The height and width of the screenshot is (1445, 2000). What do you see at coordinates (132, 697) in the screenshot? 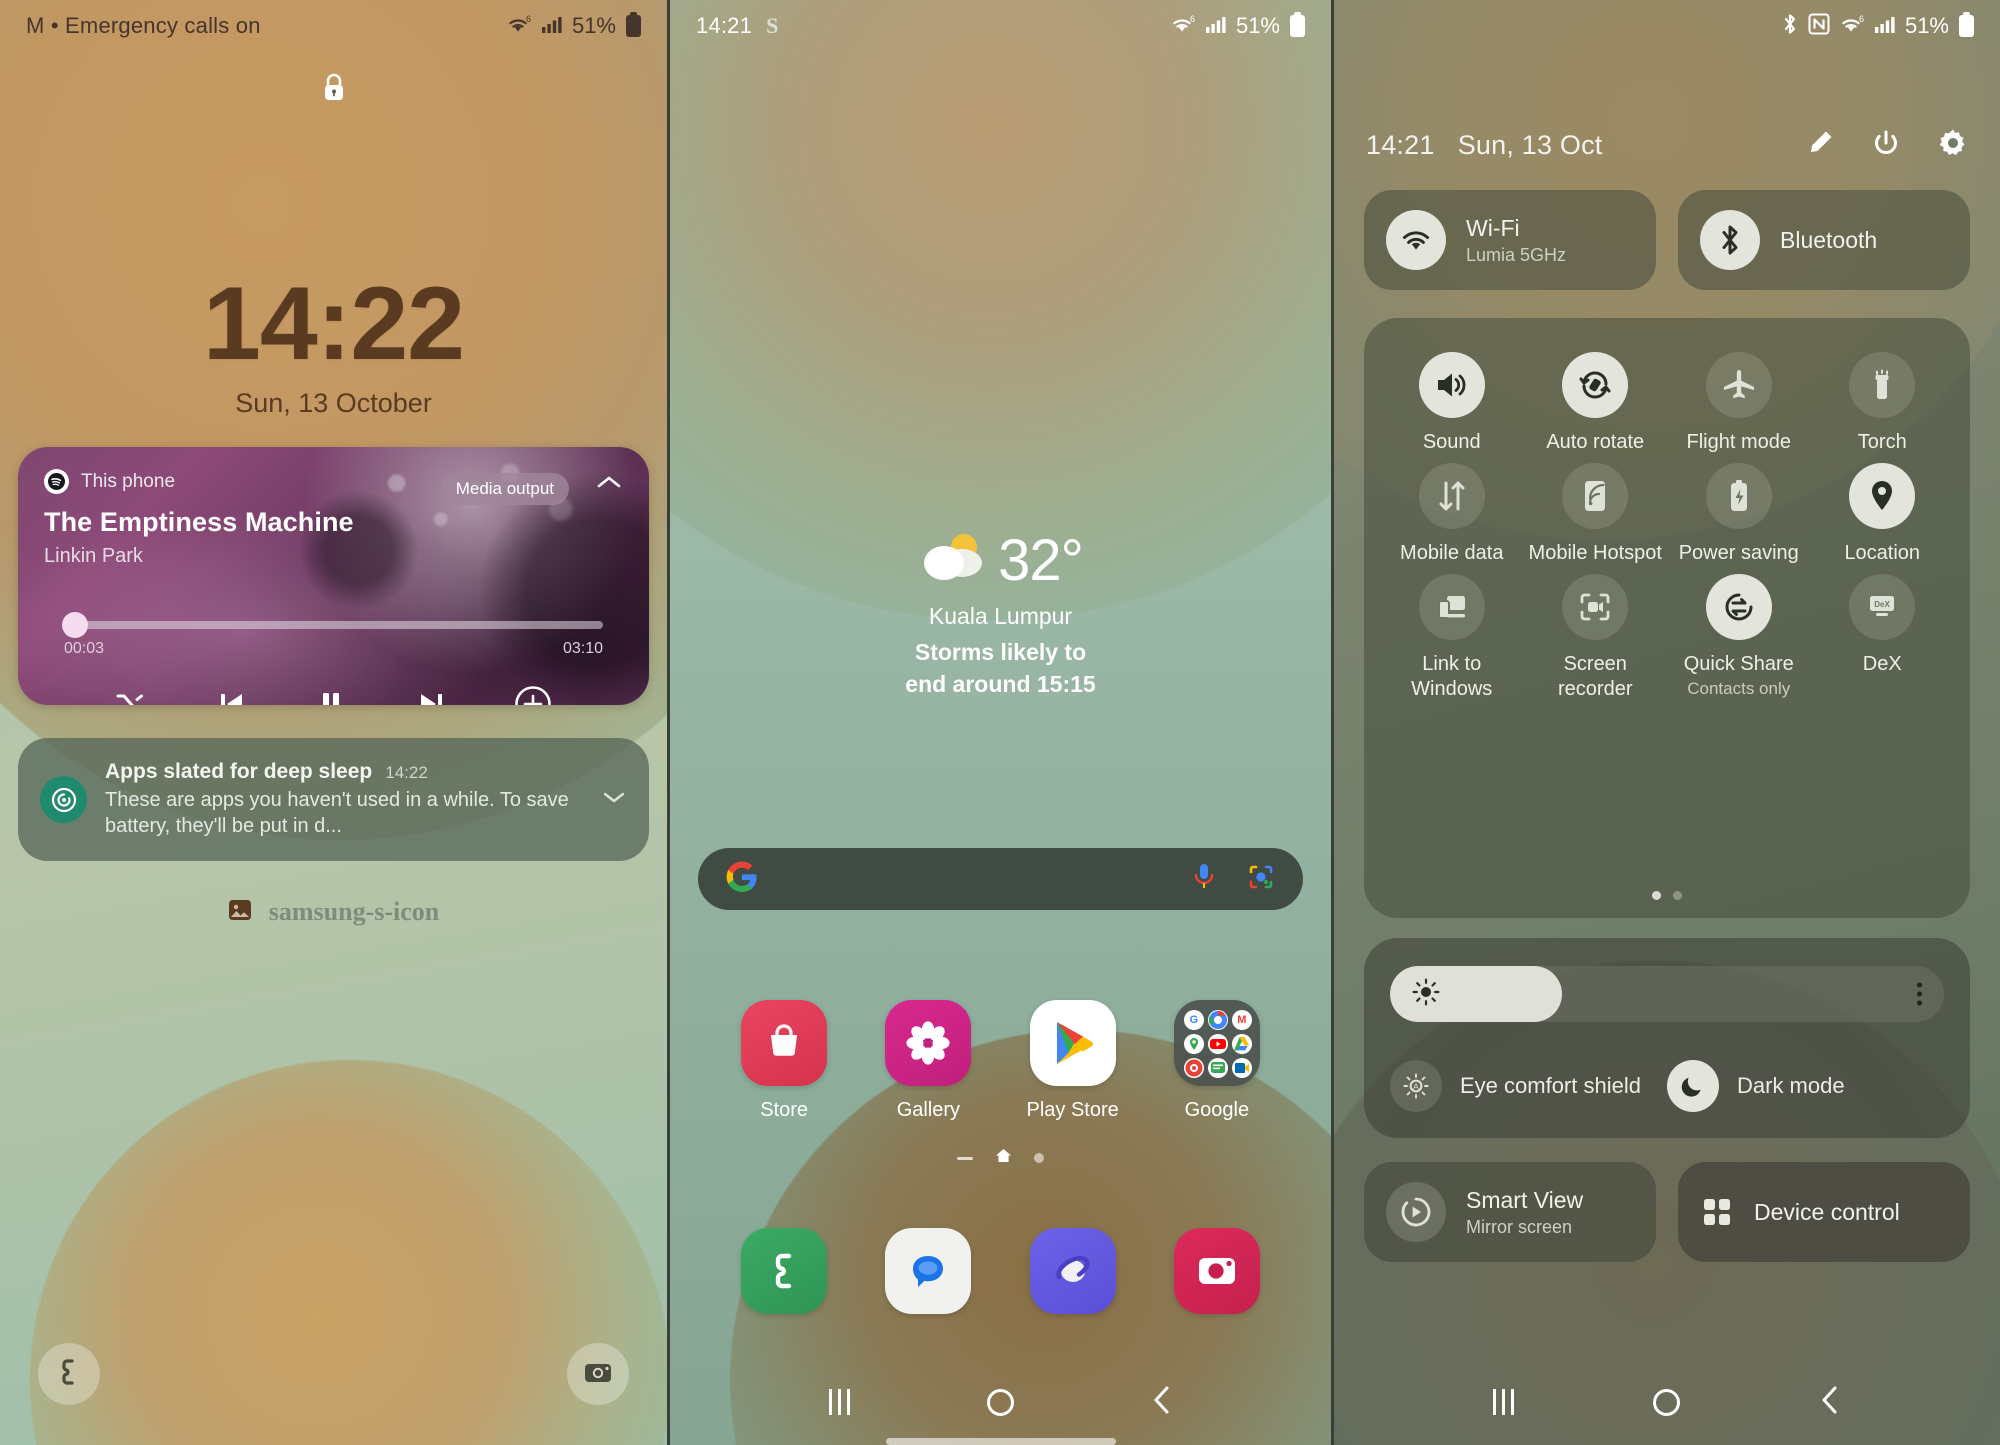
I see `shuffle-icon` at bounding box center [132, 697].